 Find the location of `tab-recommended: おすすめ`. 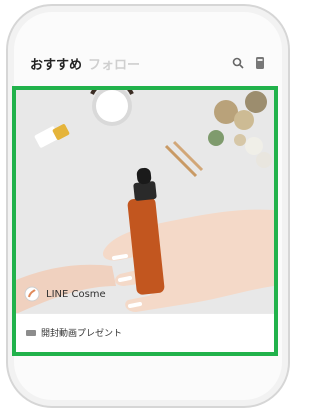

tab-recommended: おすすめ is located at coordinates (56, 63).